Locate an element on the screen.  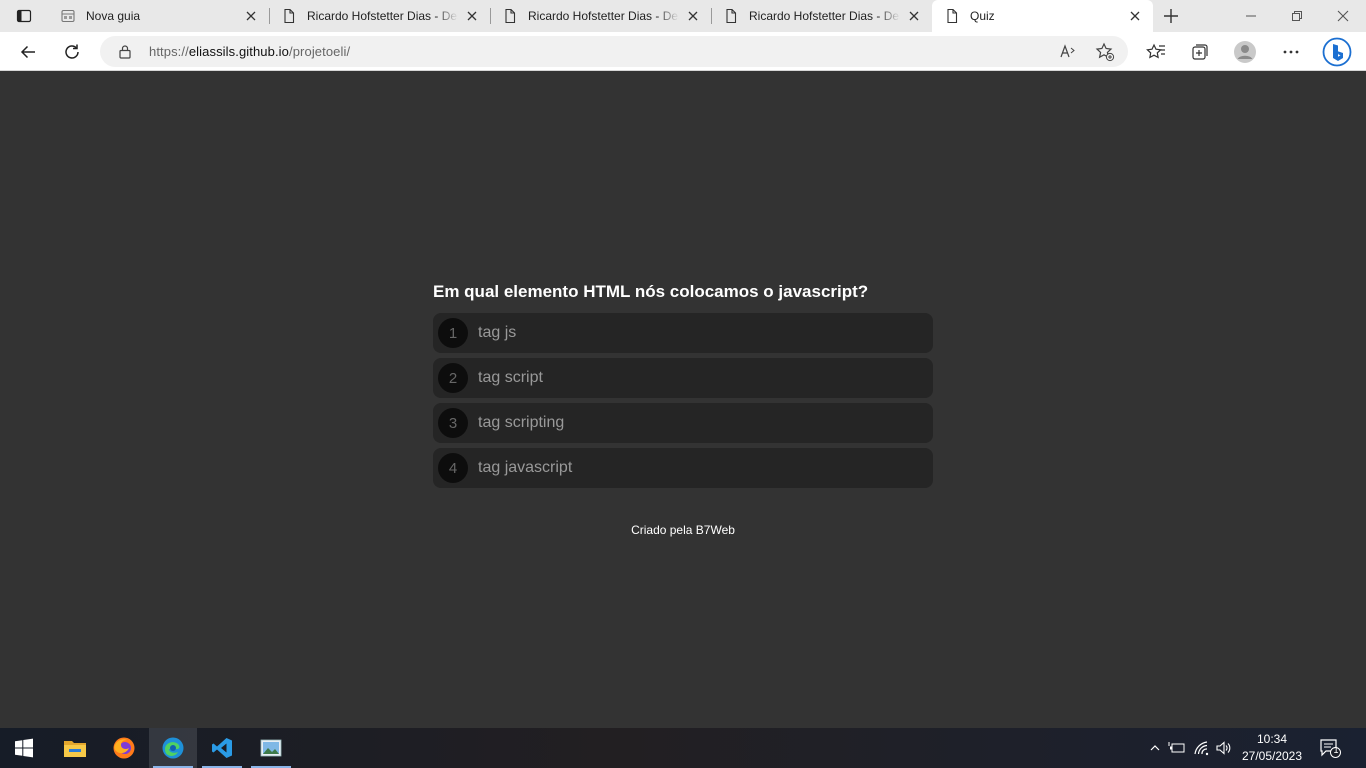
folder-icon is located at coordinates (75, 749).